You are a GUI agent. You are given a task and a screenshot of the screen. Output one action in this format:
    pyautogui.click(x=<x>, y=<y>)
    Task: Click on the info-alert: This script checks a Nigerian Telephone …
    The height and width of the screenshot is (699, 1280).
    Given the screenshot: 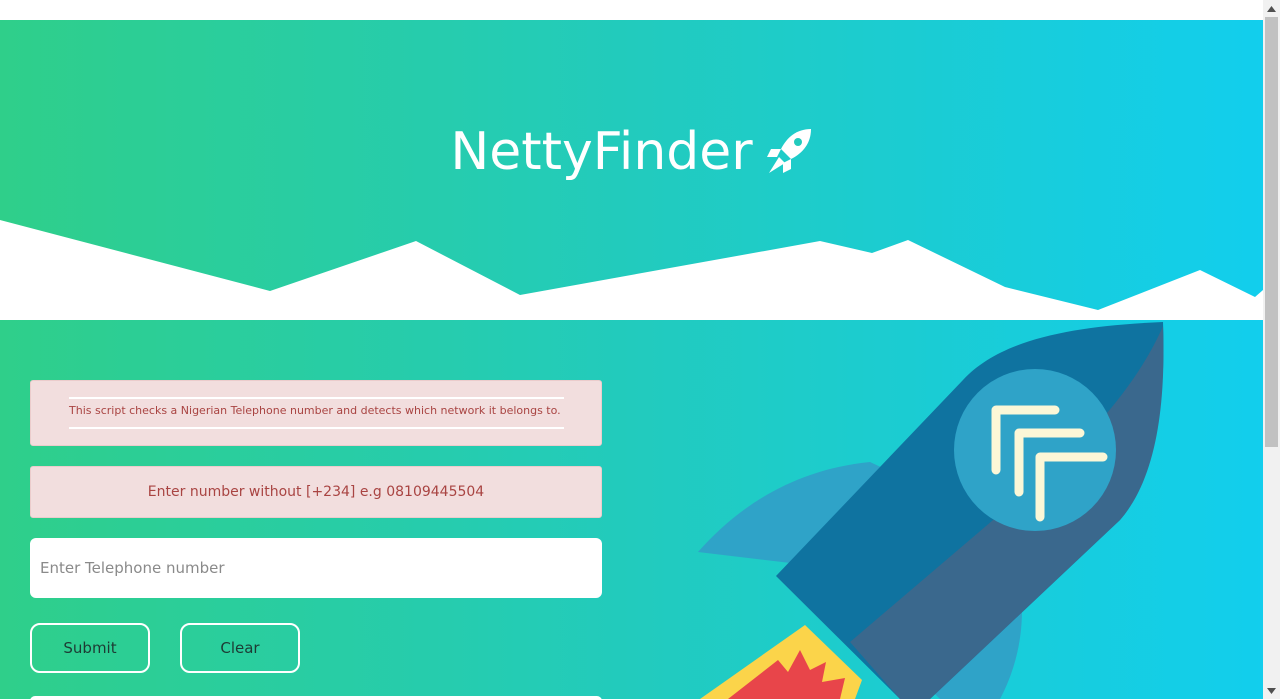 What is the action you would take?
    pyautogui.click(x=316, y=413)
    